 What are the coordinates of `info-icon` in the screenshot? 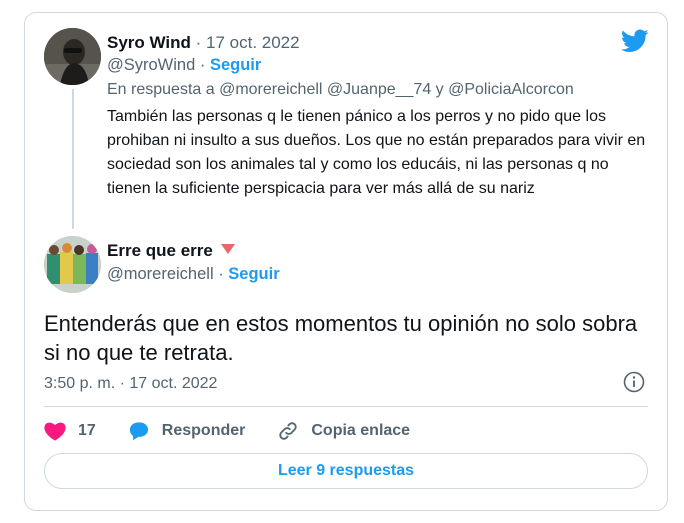 It's located at (634, 382).